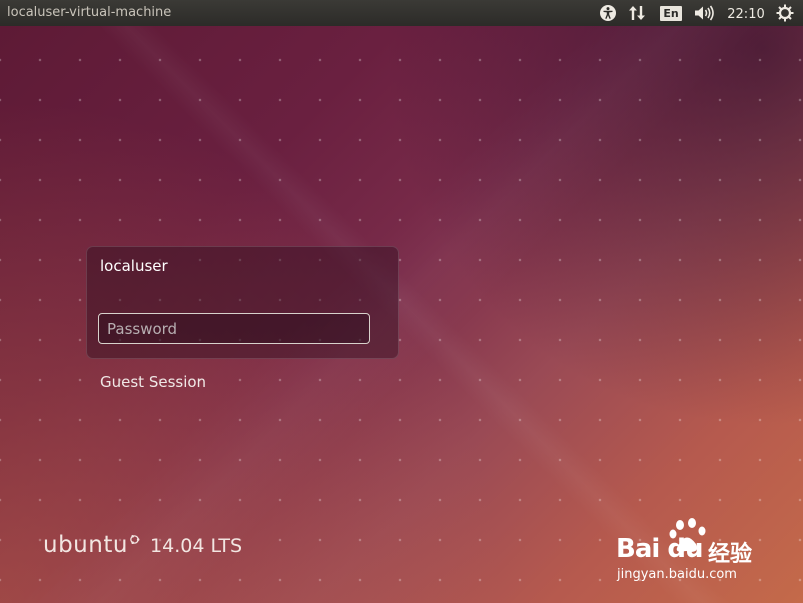 Image resolution: width=803 pixels, height=603 pixels. What do you see at coordinates (671, 13) in the screenshot?
I see `keyboard-layout-indicator: En` at bounding box center [671, 13].